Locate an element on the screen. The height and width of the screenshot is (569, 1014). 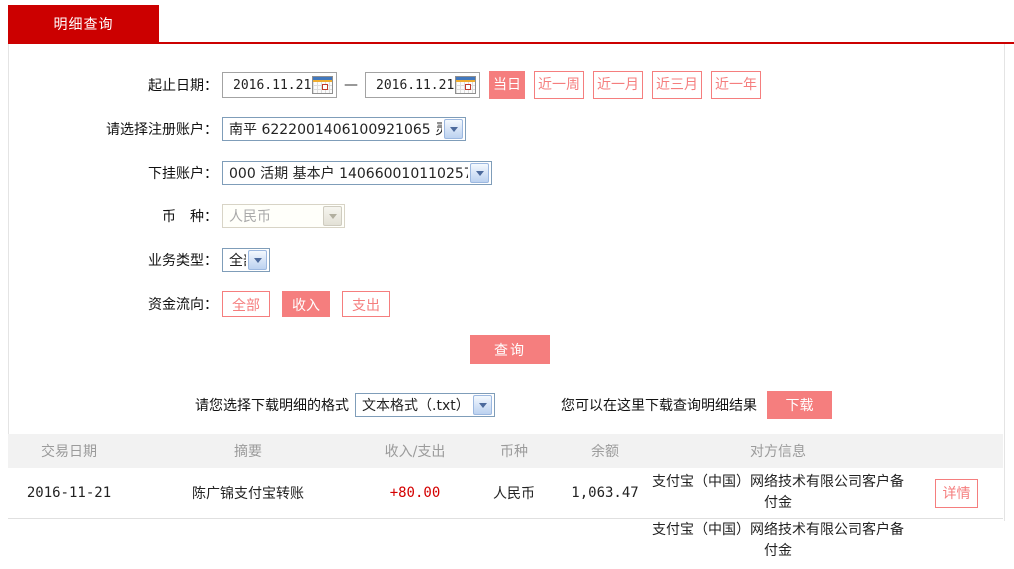
start-date-input: 2016.11.21 is located at coordinates (279, 85).